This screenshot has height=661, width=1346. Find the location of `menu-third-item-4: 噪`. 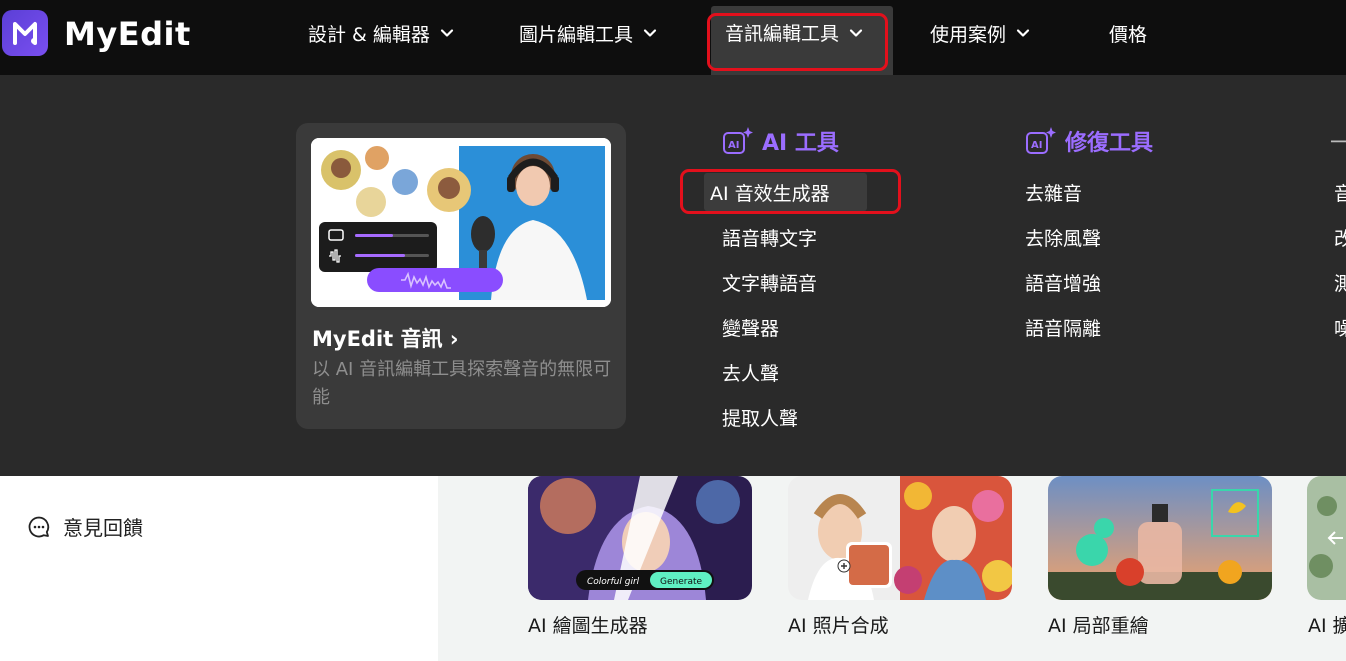

menu-third-item-4: 噪 is located at coordinates (1337, 327).